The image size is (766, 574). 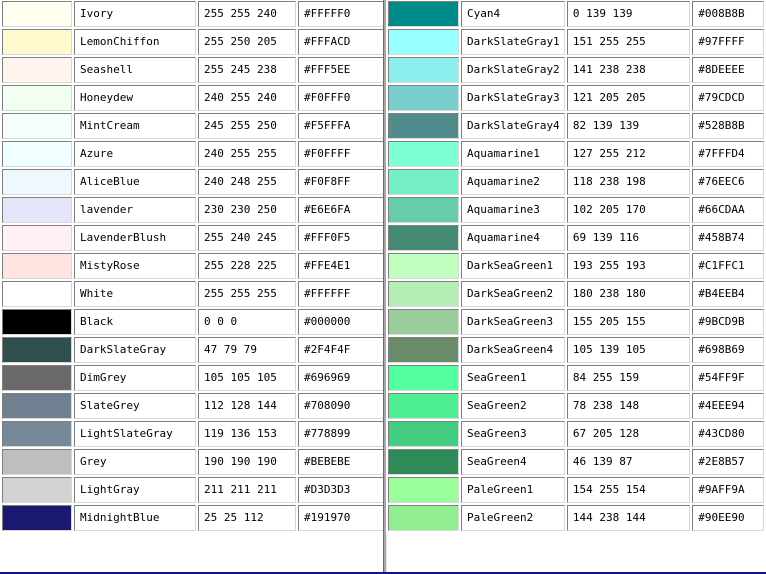 I want to click on color-row: MidnightBlue 25 25 112 #191970, so click(x=193, y=518).